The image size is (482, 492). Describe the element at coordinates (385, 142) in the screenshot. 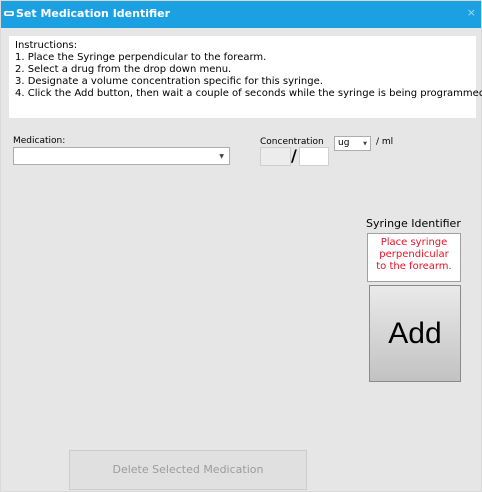

I see `per-ml-label: / ml` at that location.